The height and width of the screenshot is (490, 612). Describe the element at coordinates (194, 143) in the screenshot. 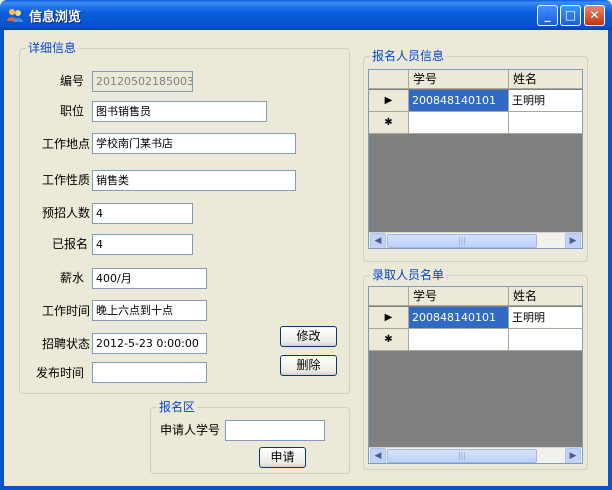

I see `location-field: 学校南门某书店` at that location.